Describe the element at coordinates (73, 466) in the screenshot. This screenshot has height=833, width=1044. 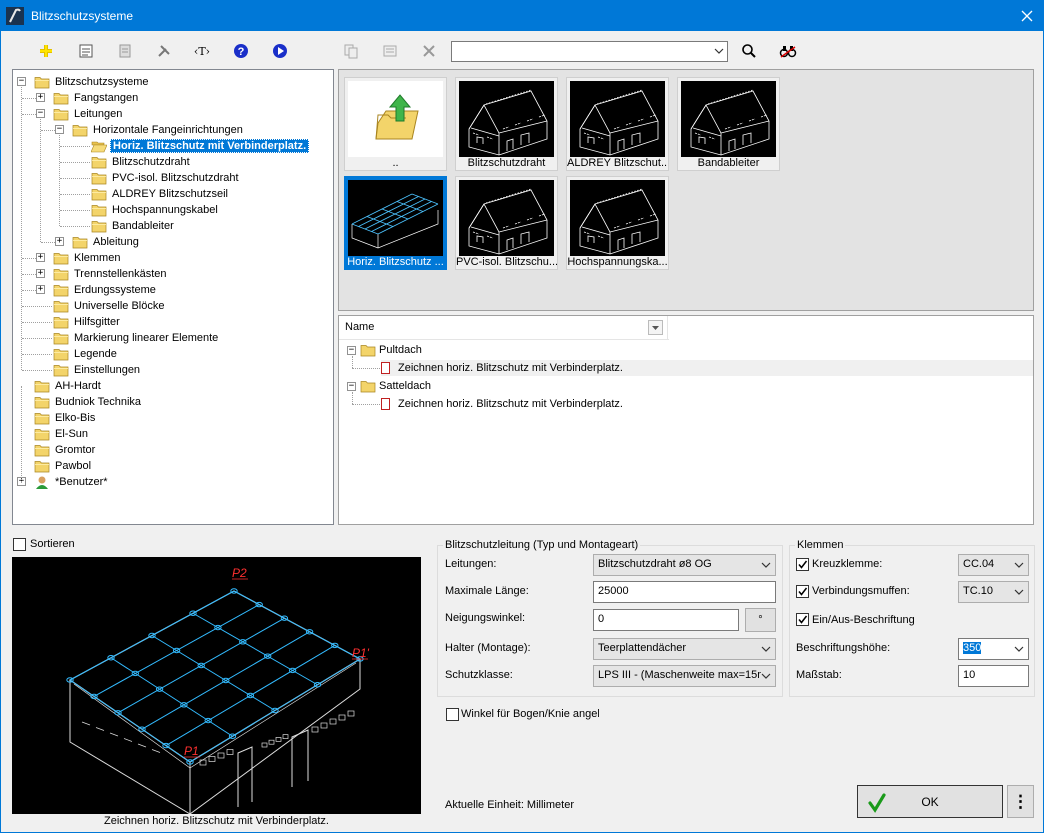
I see `tree-node-label: Pawbol` at that location.